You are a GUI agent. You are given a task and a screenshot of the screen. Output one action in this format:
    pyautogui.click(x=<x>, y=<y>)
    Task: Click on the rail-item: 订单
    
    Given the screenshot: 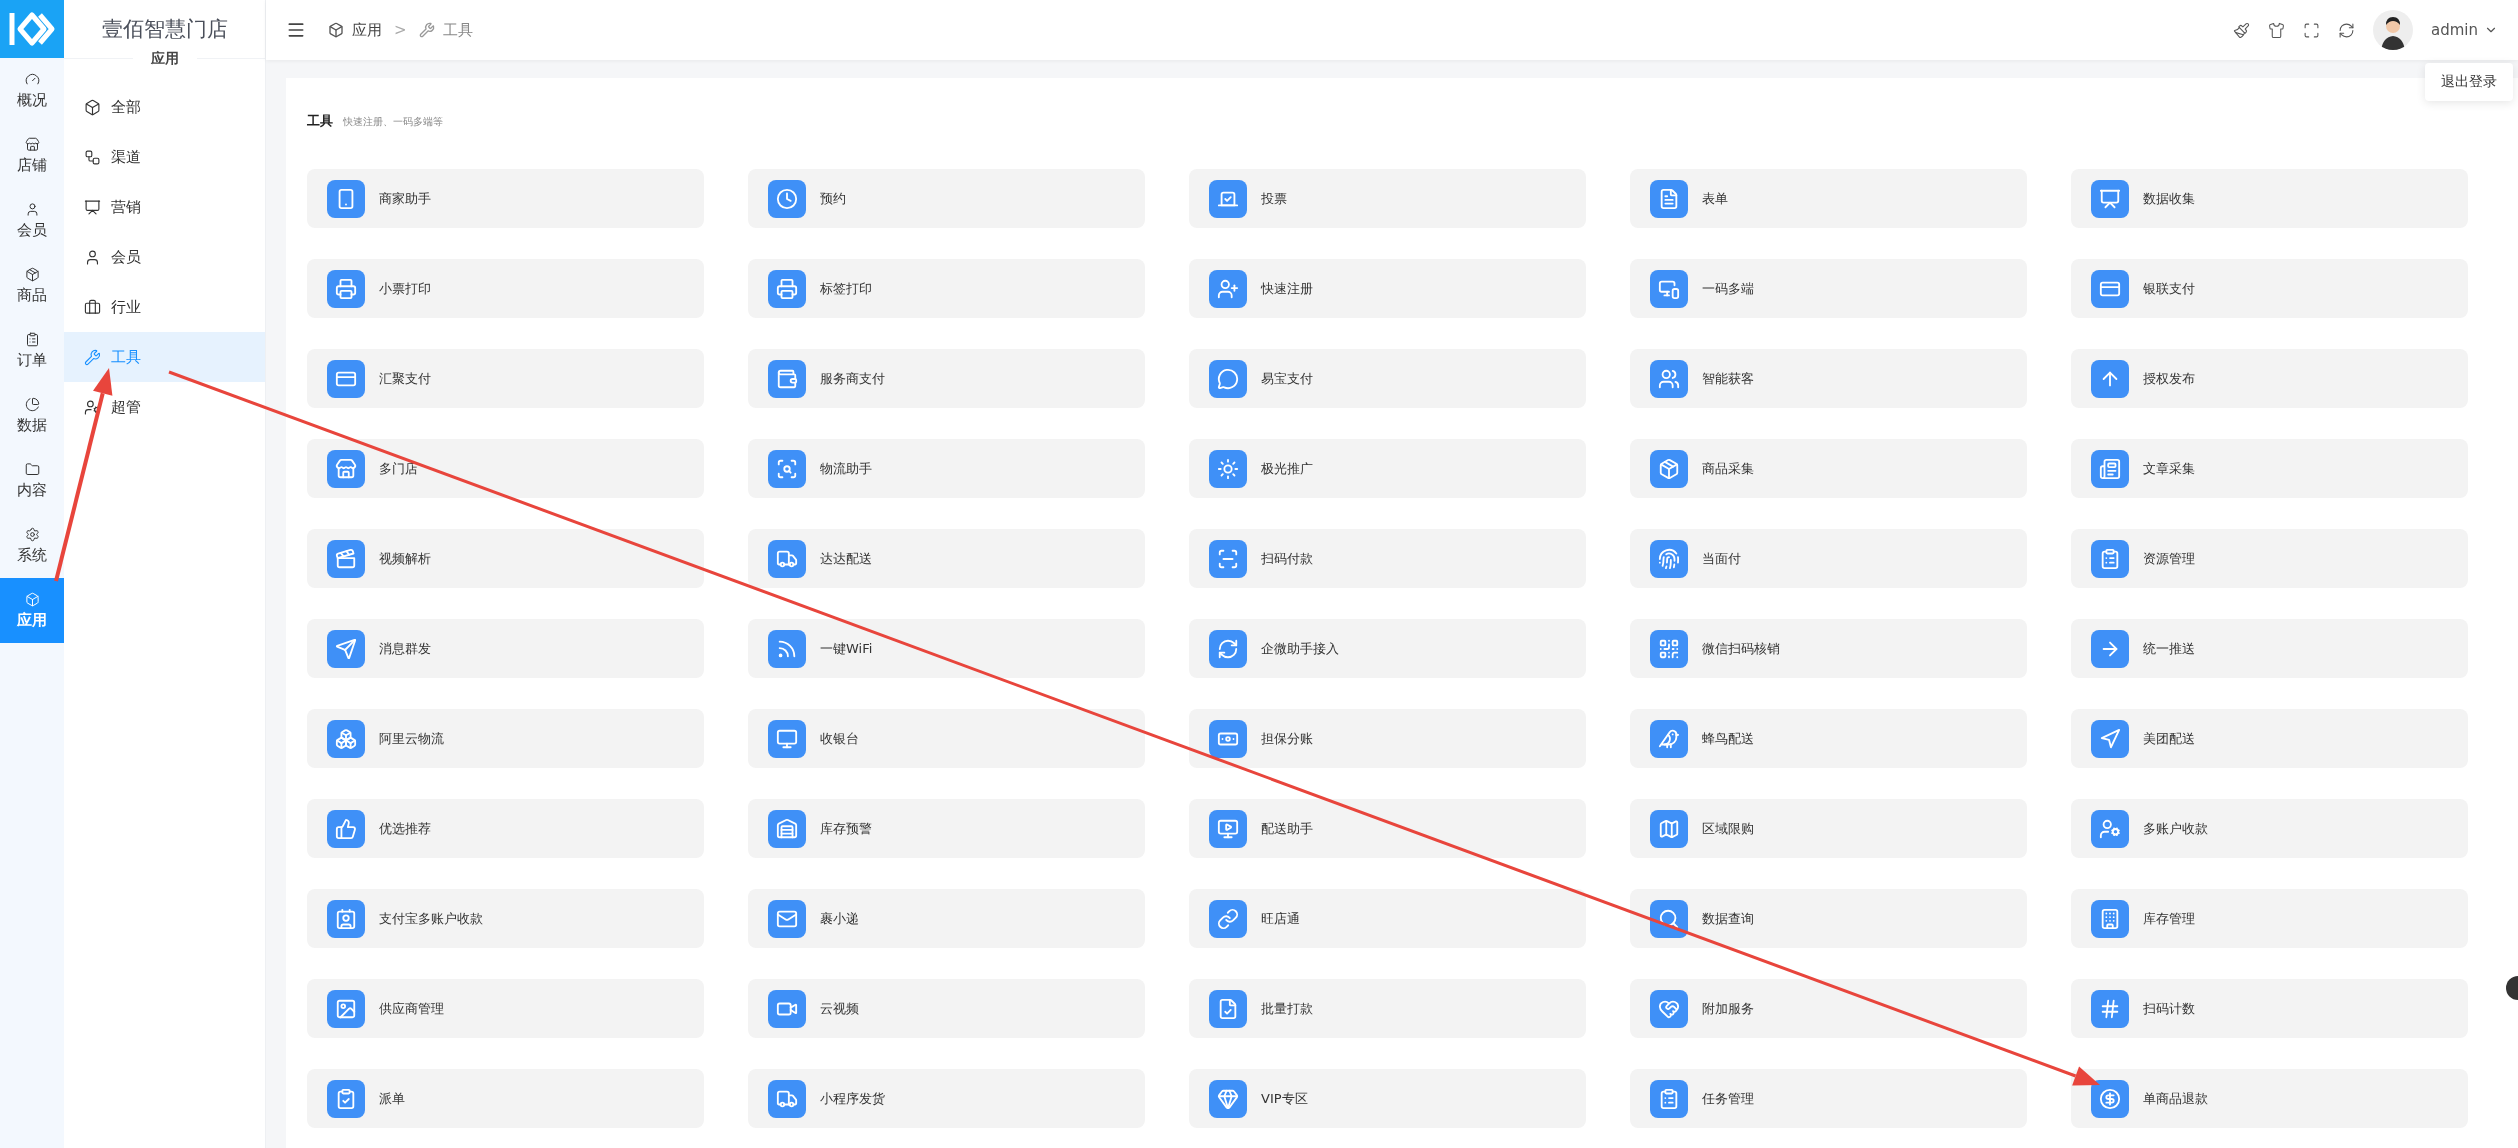 What is the action you would take?
    pyautogui.click(x=32, y=350)
    